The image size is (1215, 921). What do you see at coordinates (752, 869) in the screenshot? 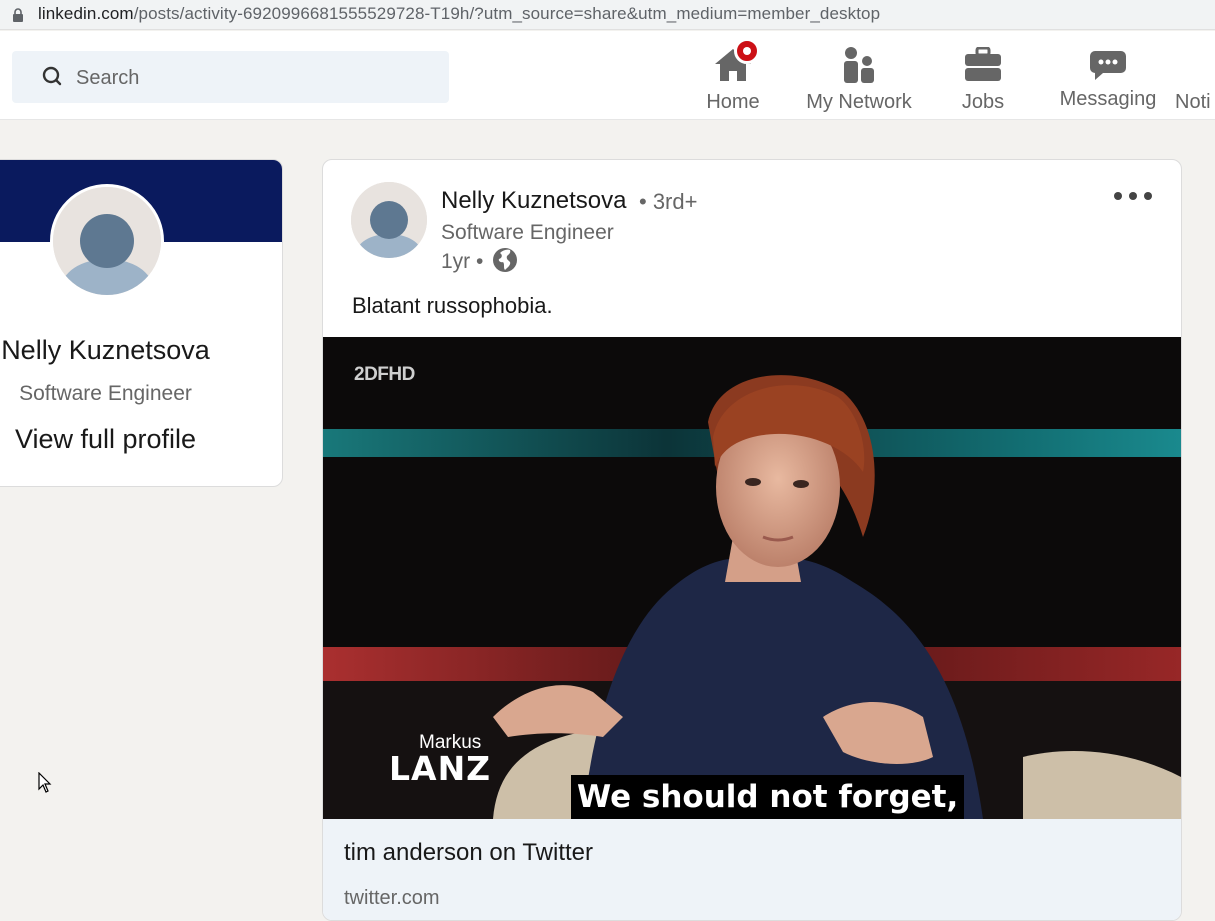
I see `link-preview: tim anderson on Twitter twitter.com` at bounding box center [752, 869].